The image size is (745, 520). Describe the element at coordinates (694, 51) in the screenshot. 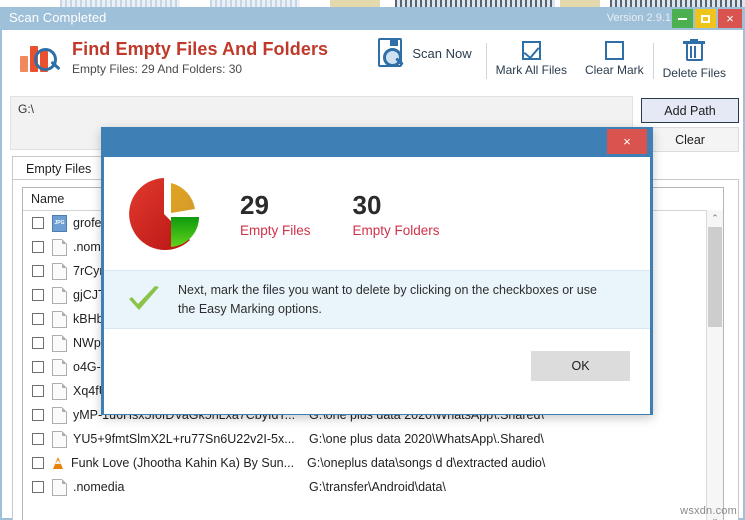

I see `trash-icon` at that location.